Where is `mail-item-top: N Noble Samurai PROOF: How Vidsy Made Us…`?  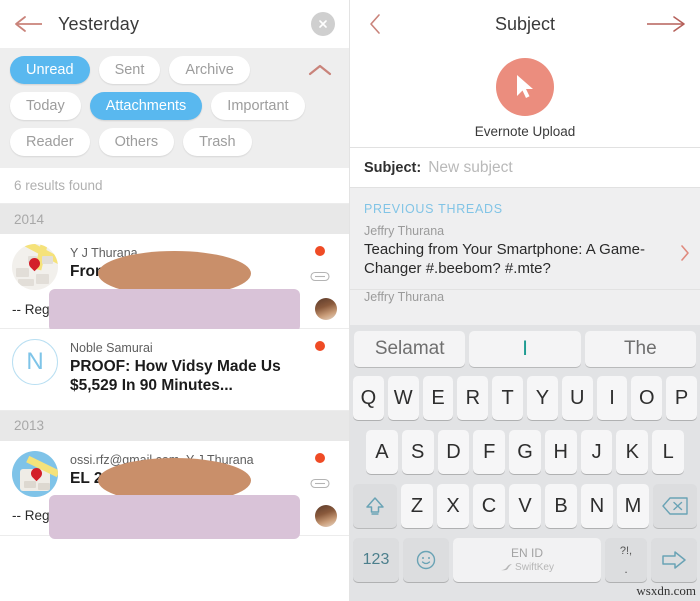 mail-item-top: N Noble Samurai PROOF: How Vidsy Made Us… is located at coordinates (174, 367).